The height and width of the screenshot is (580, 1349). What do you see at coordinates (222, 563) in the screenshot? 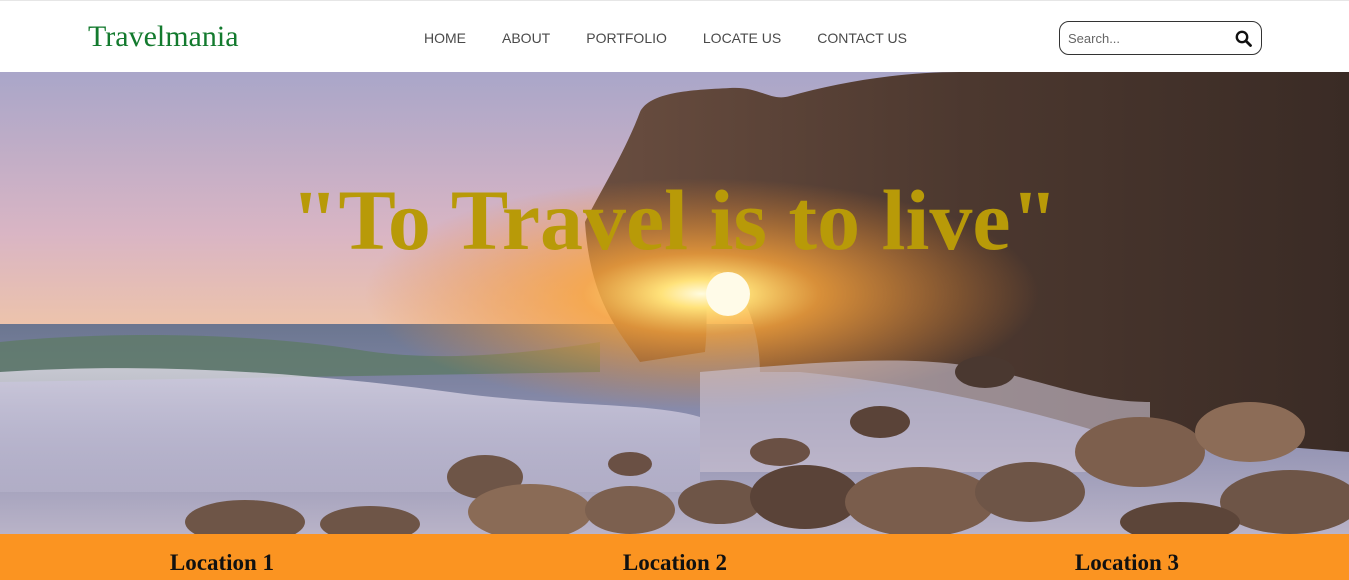
I see `location-1-heading: Location 1` at bounding box center [222, 563].